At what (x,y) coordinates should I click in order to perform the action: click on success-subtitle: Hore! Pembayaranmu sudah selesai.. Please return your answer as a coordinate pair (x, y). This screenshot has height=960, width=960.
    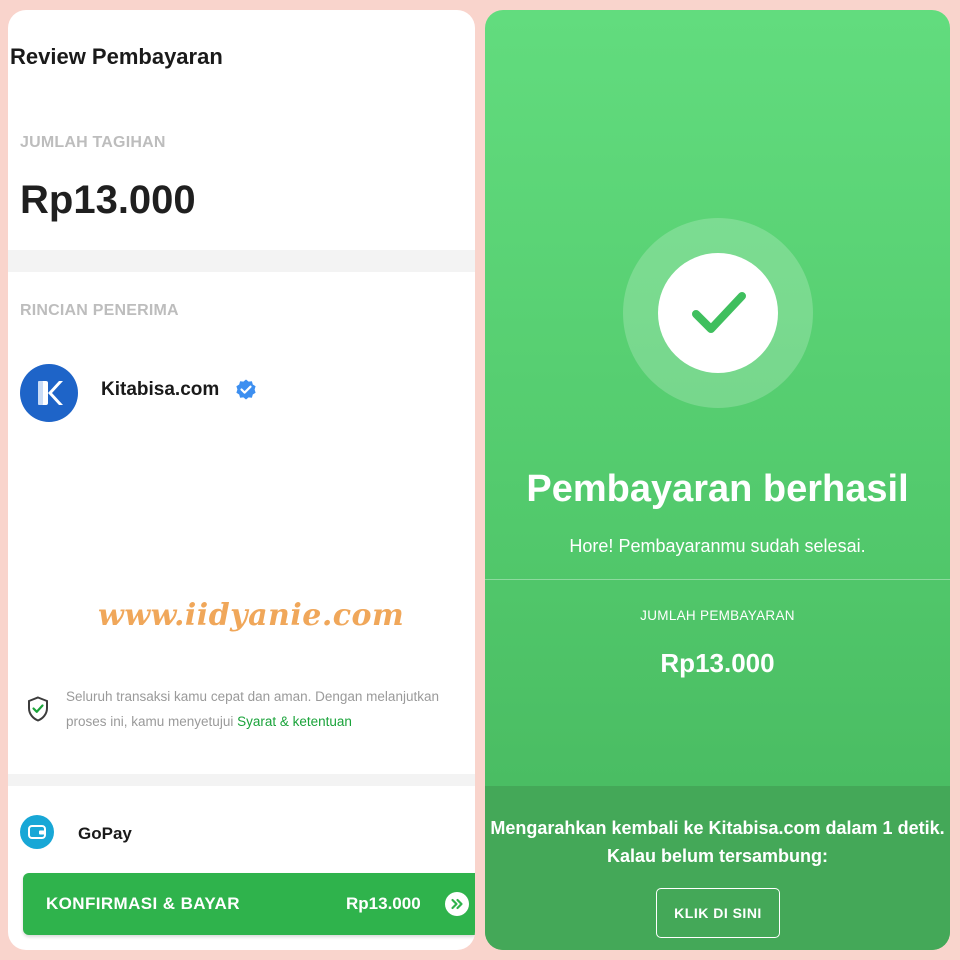
    Looking at the image, I should click on (717, 546).